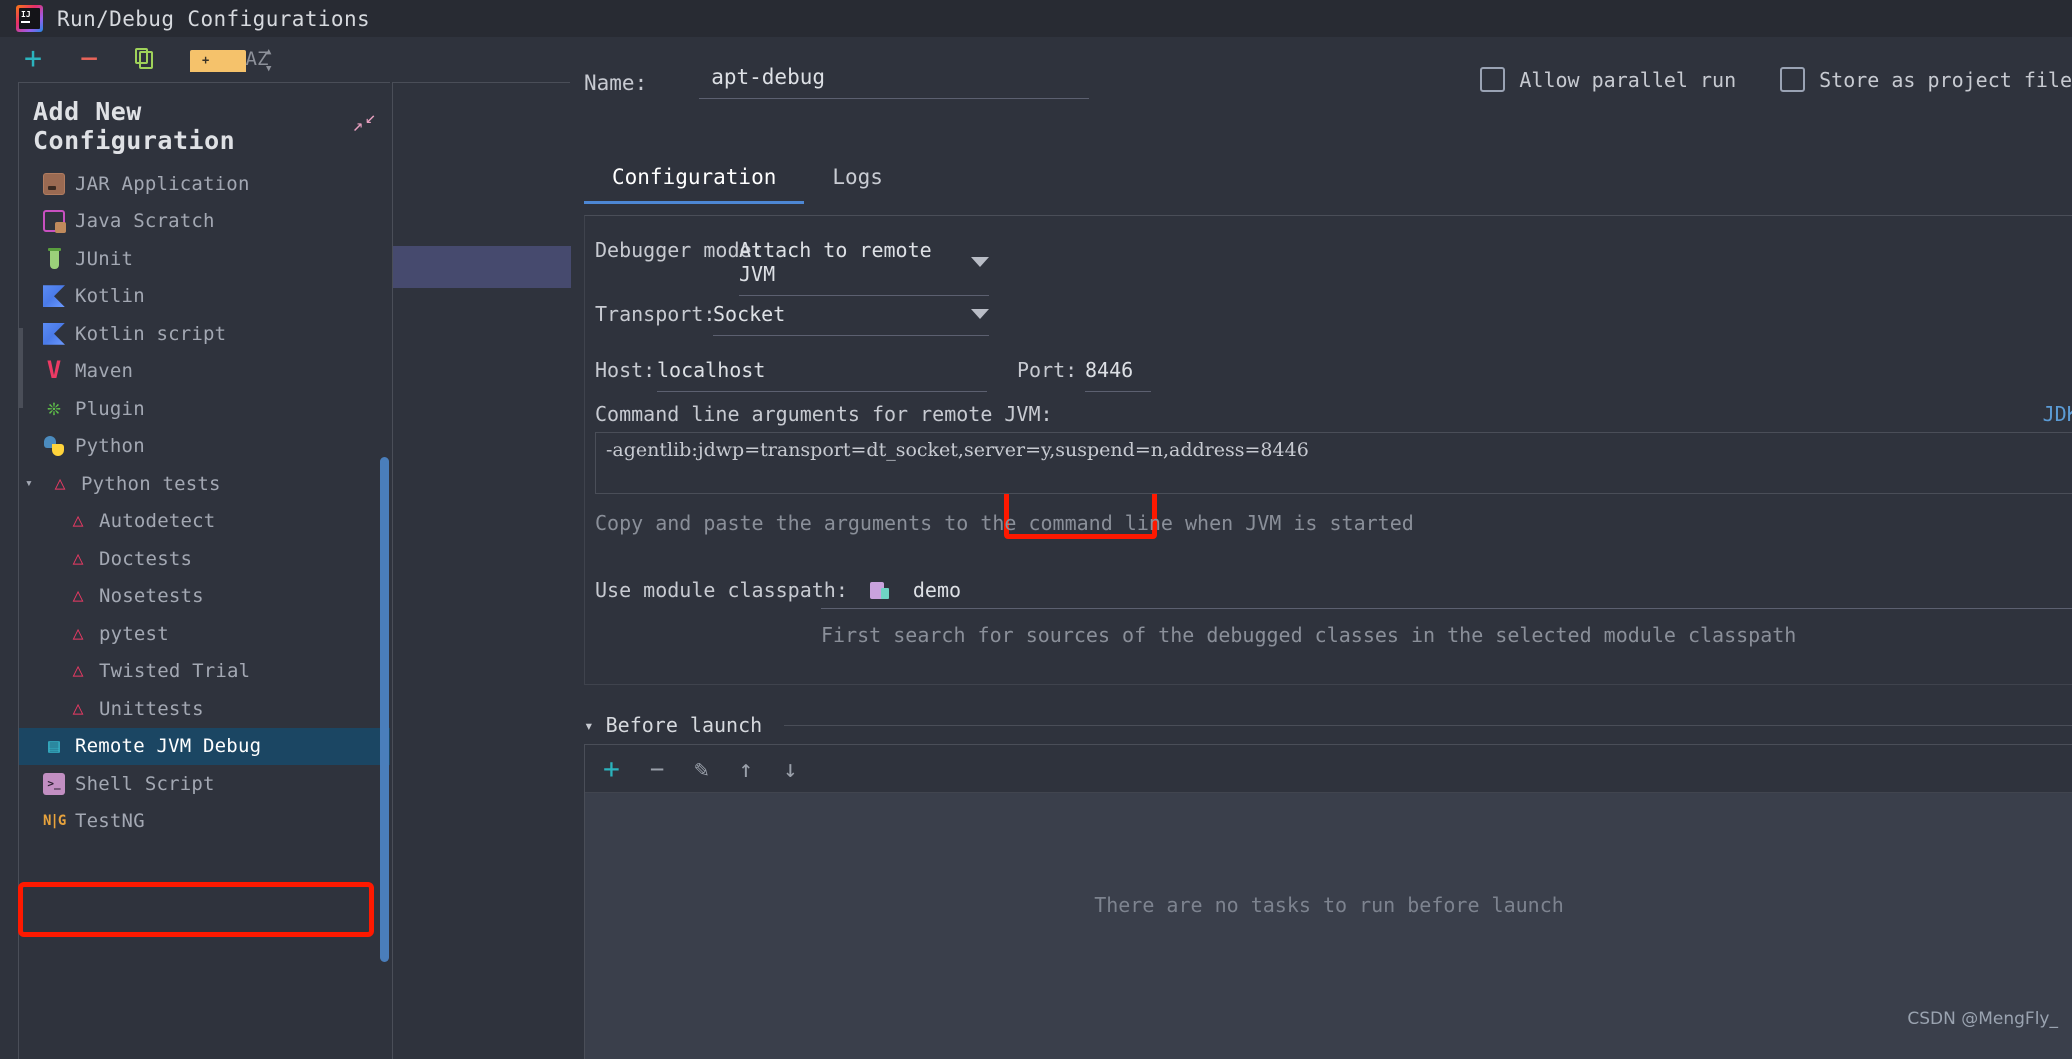  What do you see at coordinates (175, 671) in the screenshot?
I see `tree-item-label: Twisted Trial` at bounding box center [175, 671].